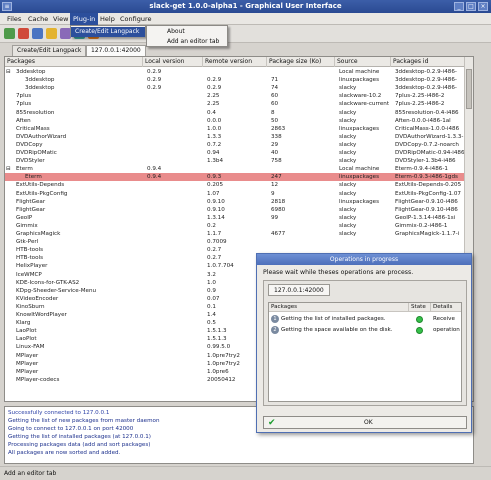  What do you see at coordinates (14, 19) in the screenshot?
I see `menu-files: Files` at bounding box center [14, 19].